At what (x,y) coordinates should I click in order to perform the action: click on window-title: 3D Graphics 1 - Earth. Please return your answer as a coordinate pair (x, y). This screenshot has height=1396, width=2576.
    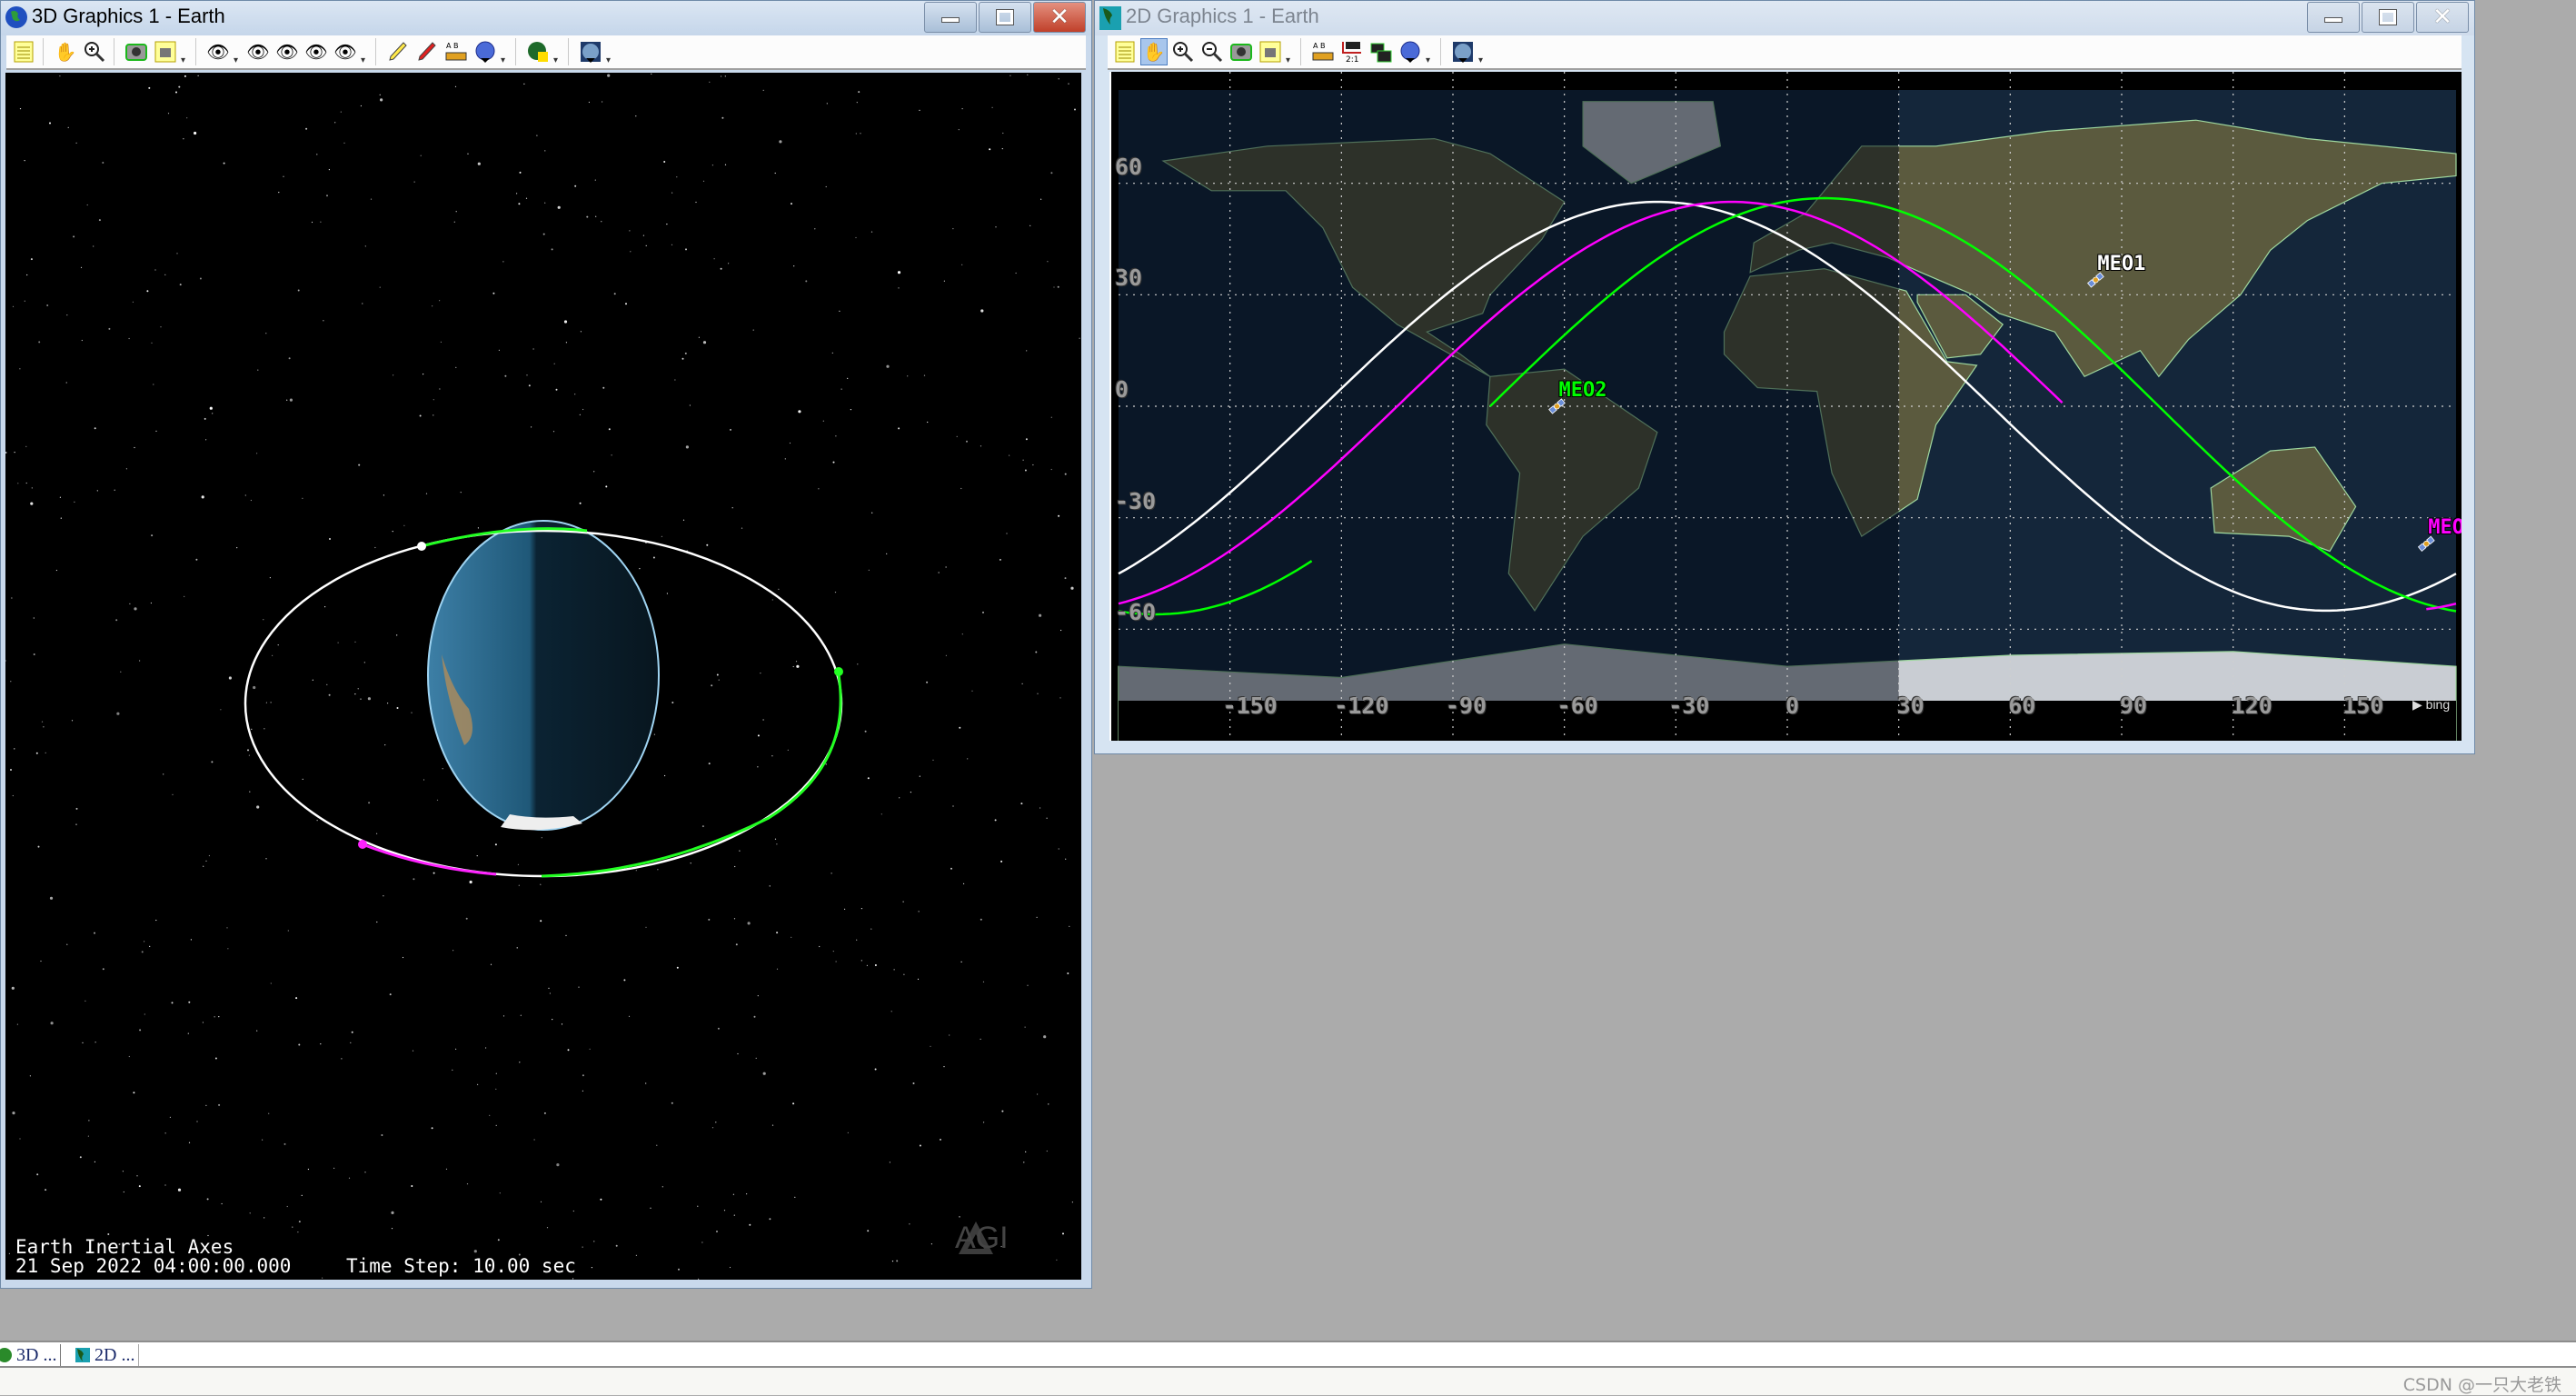
    Looking at the image, I should click on (128, 16).